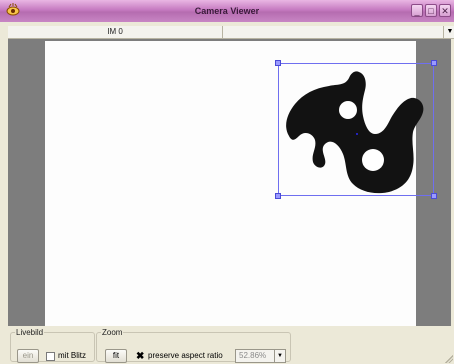  What do you see at coordinates (434, 63) in the screenshot?
I see `roi-handle-top-right` at bounding box center [434, 63].